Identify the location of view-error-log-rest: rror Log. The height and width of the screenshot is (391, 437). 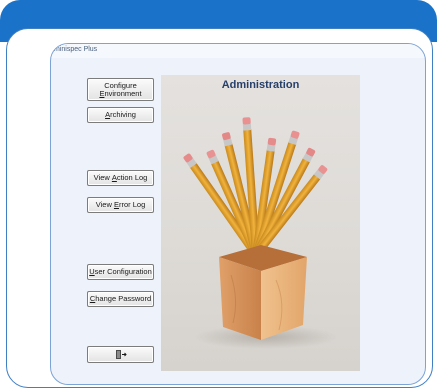
(132, 204).